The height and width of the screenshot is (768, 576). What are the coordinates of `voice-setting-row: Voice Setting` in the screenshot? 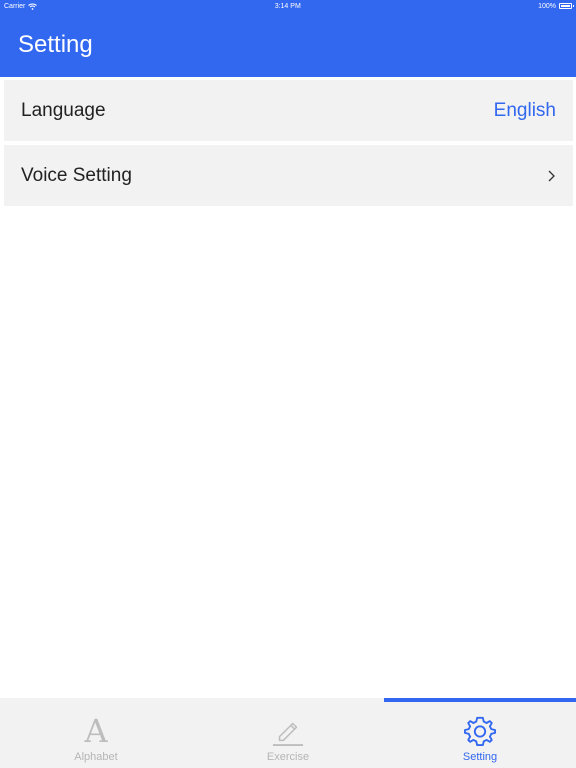 It's located at (288, 175).